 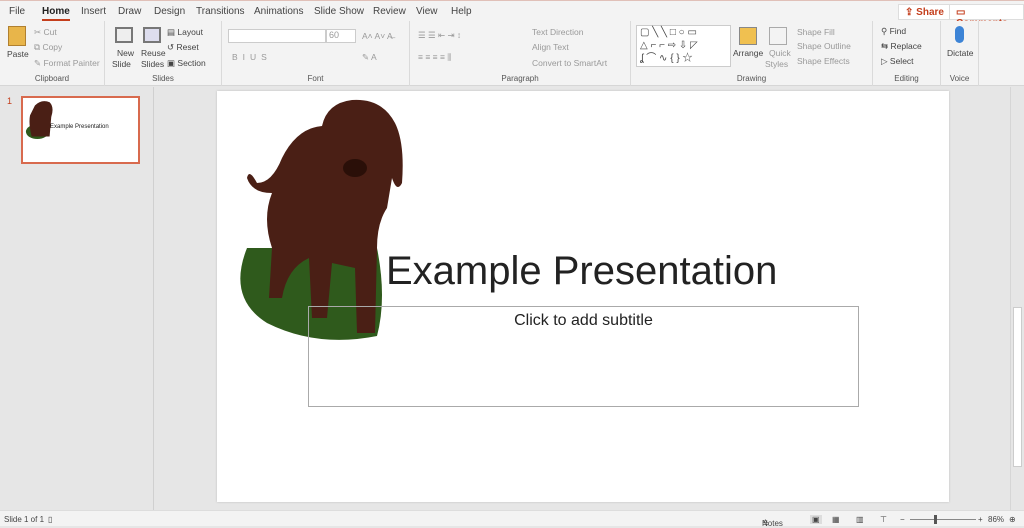 What do you see at coordinates (427, 11) in the screenshot?
I see `tab-view: View` at bounding box center [427, 11].